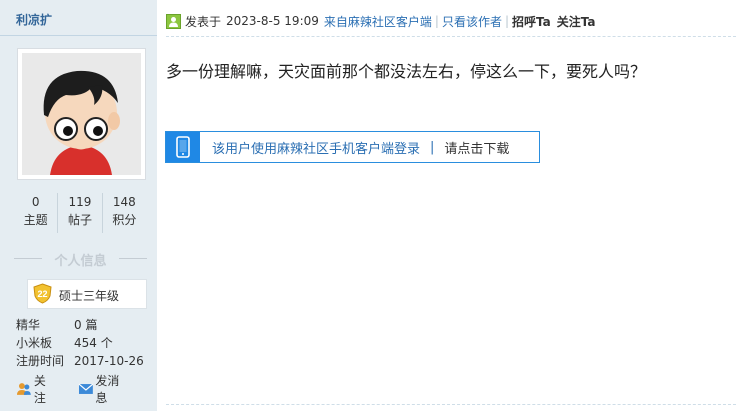  What do you see at coordinates (28, 325) in the screenshot?
I see `profile-key: 精华` at bounding box center [28, 325].